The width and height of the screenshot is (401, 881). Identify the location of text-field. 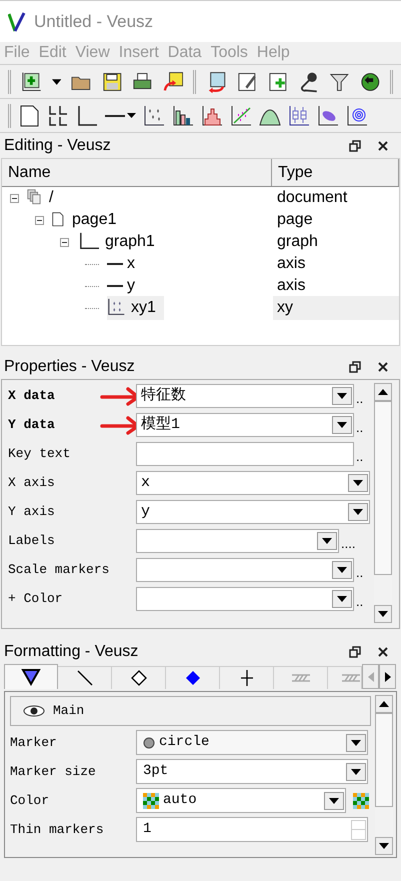
(245, 454).